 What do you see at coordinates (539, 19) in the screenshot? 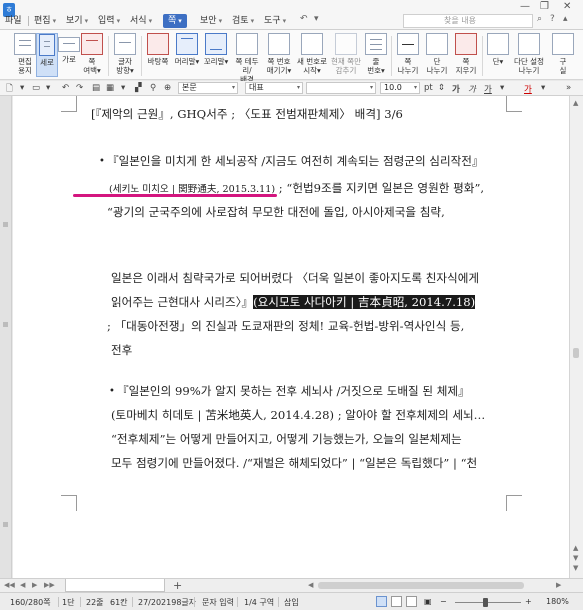
I see `search-icon: ⌕` at bounding box center [539, 19].